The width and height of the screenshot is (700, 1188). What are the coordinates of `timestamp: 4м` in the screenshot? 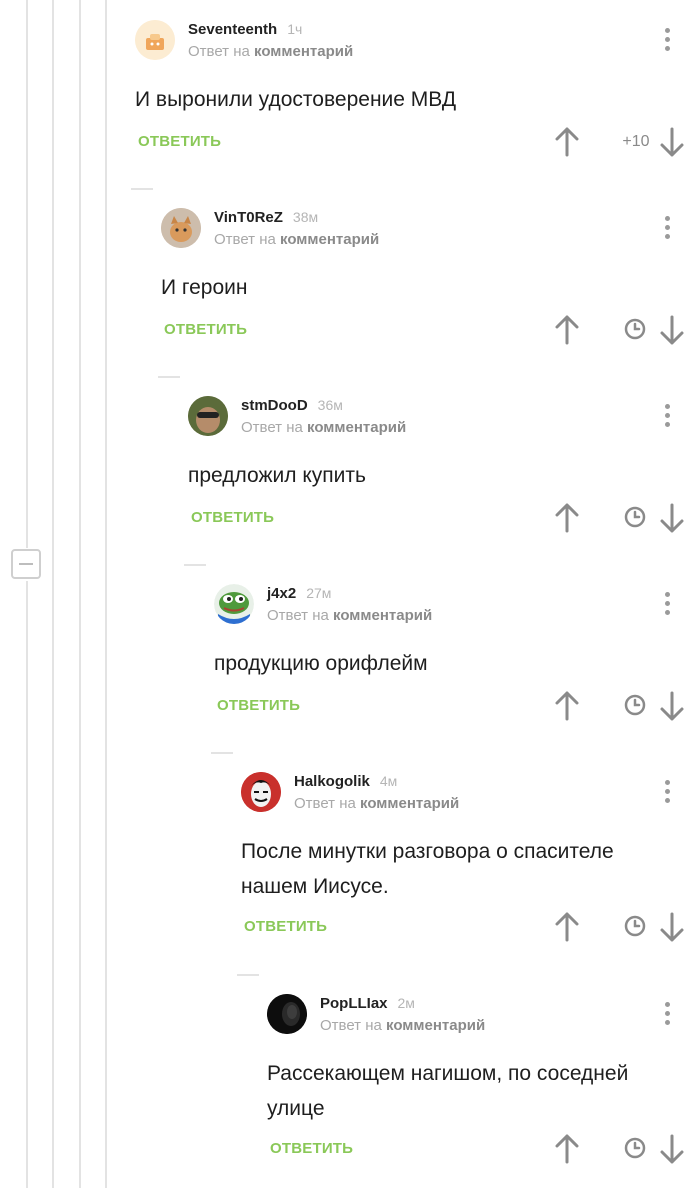 It's located at (388, 781).